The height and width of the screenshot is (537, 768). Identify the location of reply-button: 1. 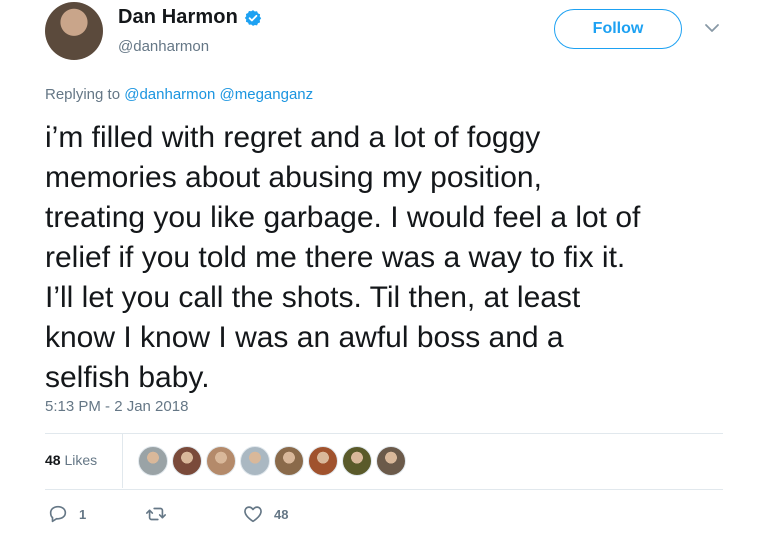
(66, 514).